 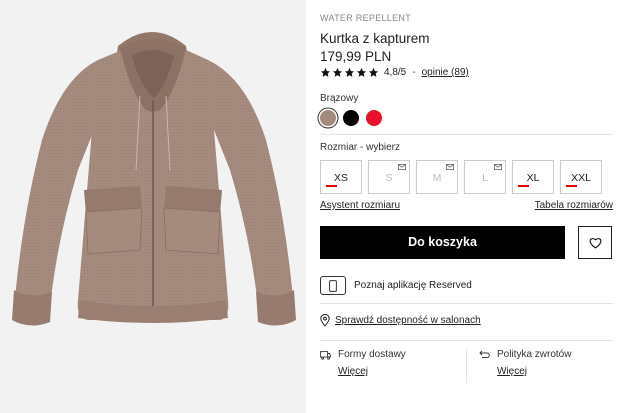 What do you see at coordinates (408, 320) in the screenshot?
I see `store-availability-link: Sprawdź dostępność w salonach` at bounding box center [408, 320].